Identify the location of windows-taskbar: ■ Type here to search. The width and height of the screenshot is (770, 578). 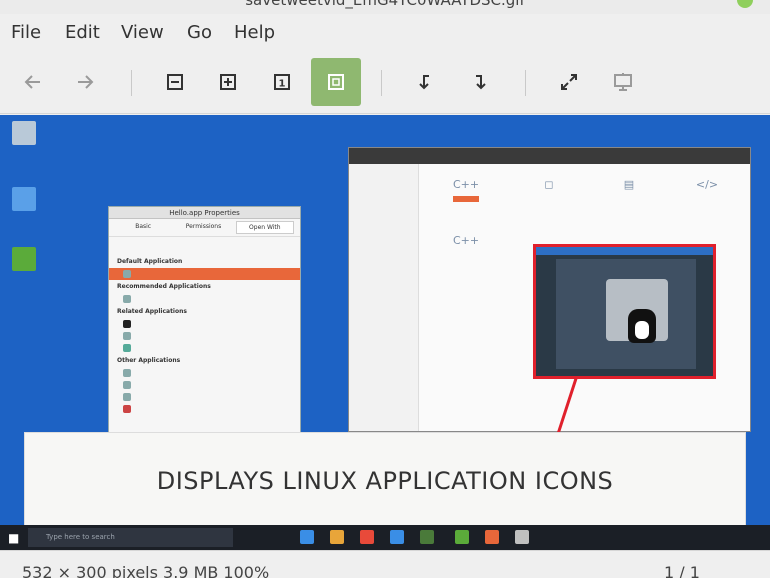
(385, 537).